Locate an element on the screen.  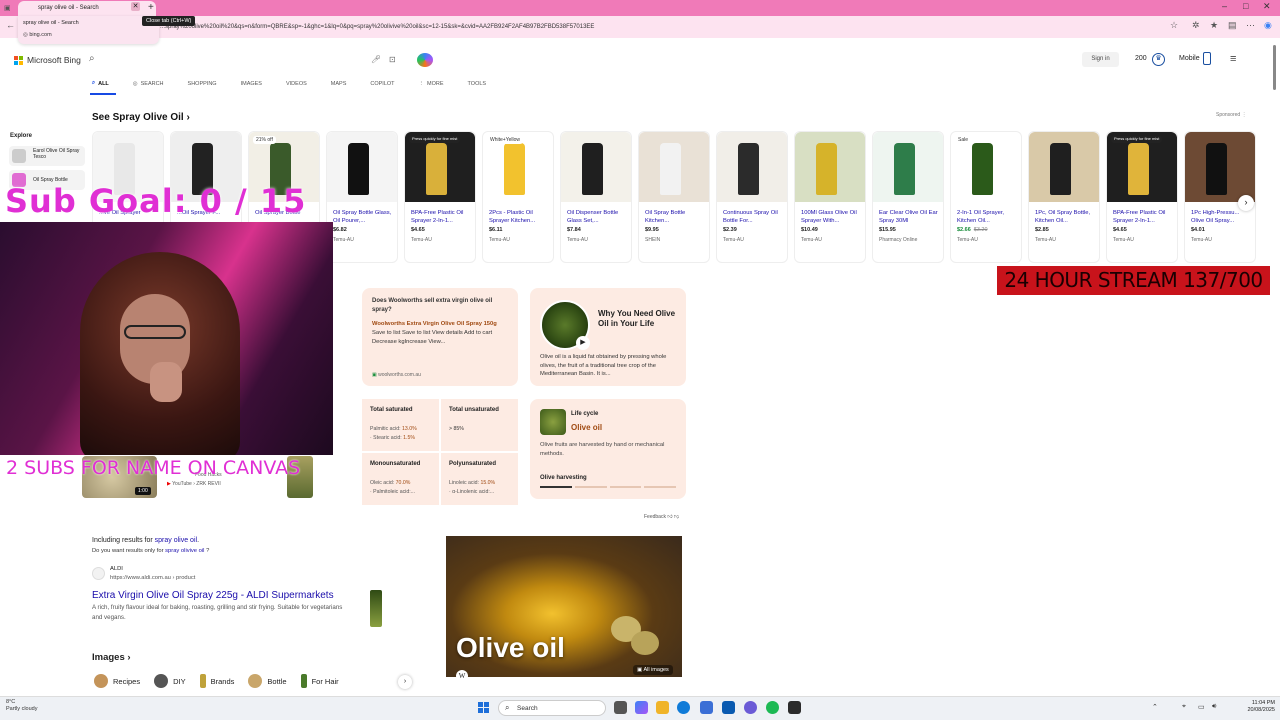
file-explorer-icon is located at coordinates (662, 707).